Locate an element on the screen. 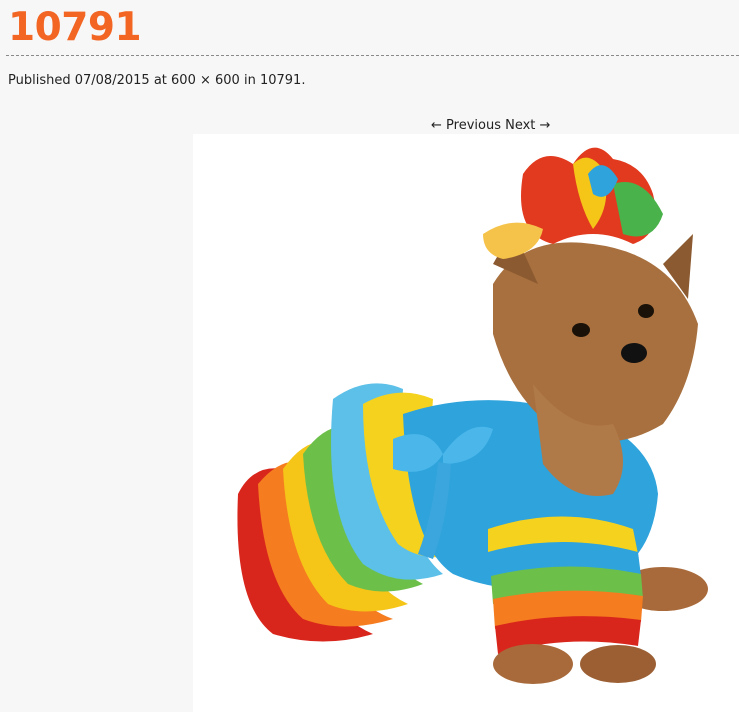 The height and width of the screenshot is (712, 739). page-title: 10791 is located at coordinates (75, 27).